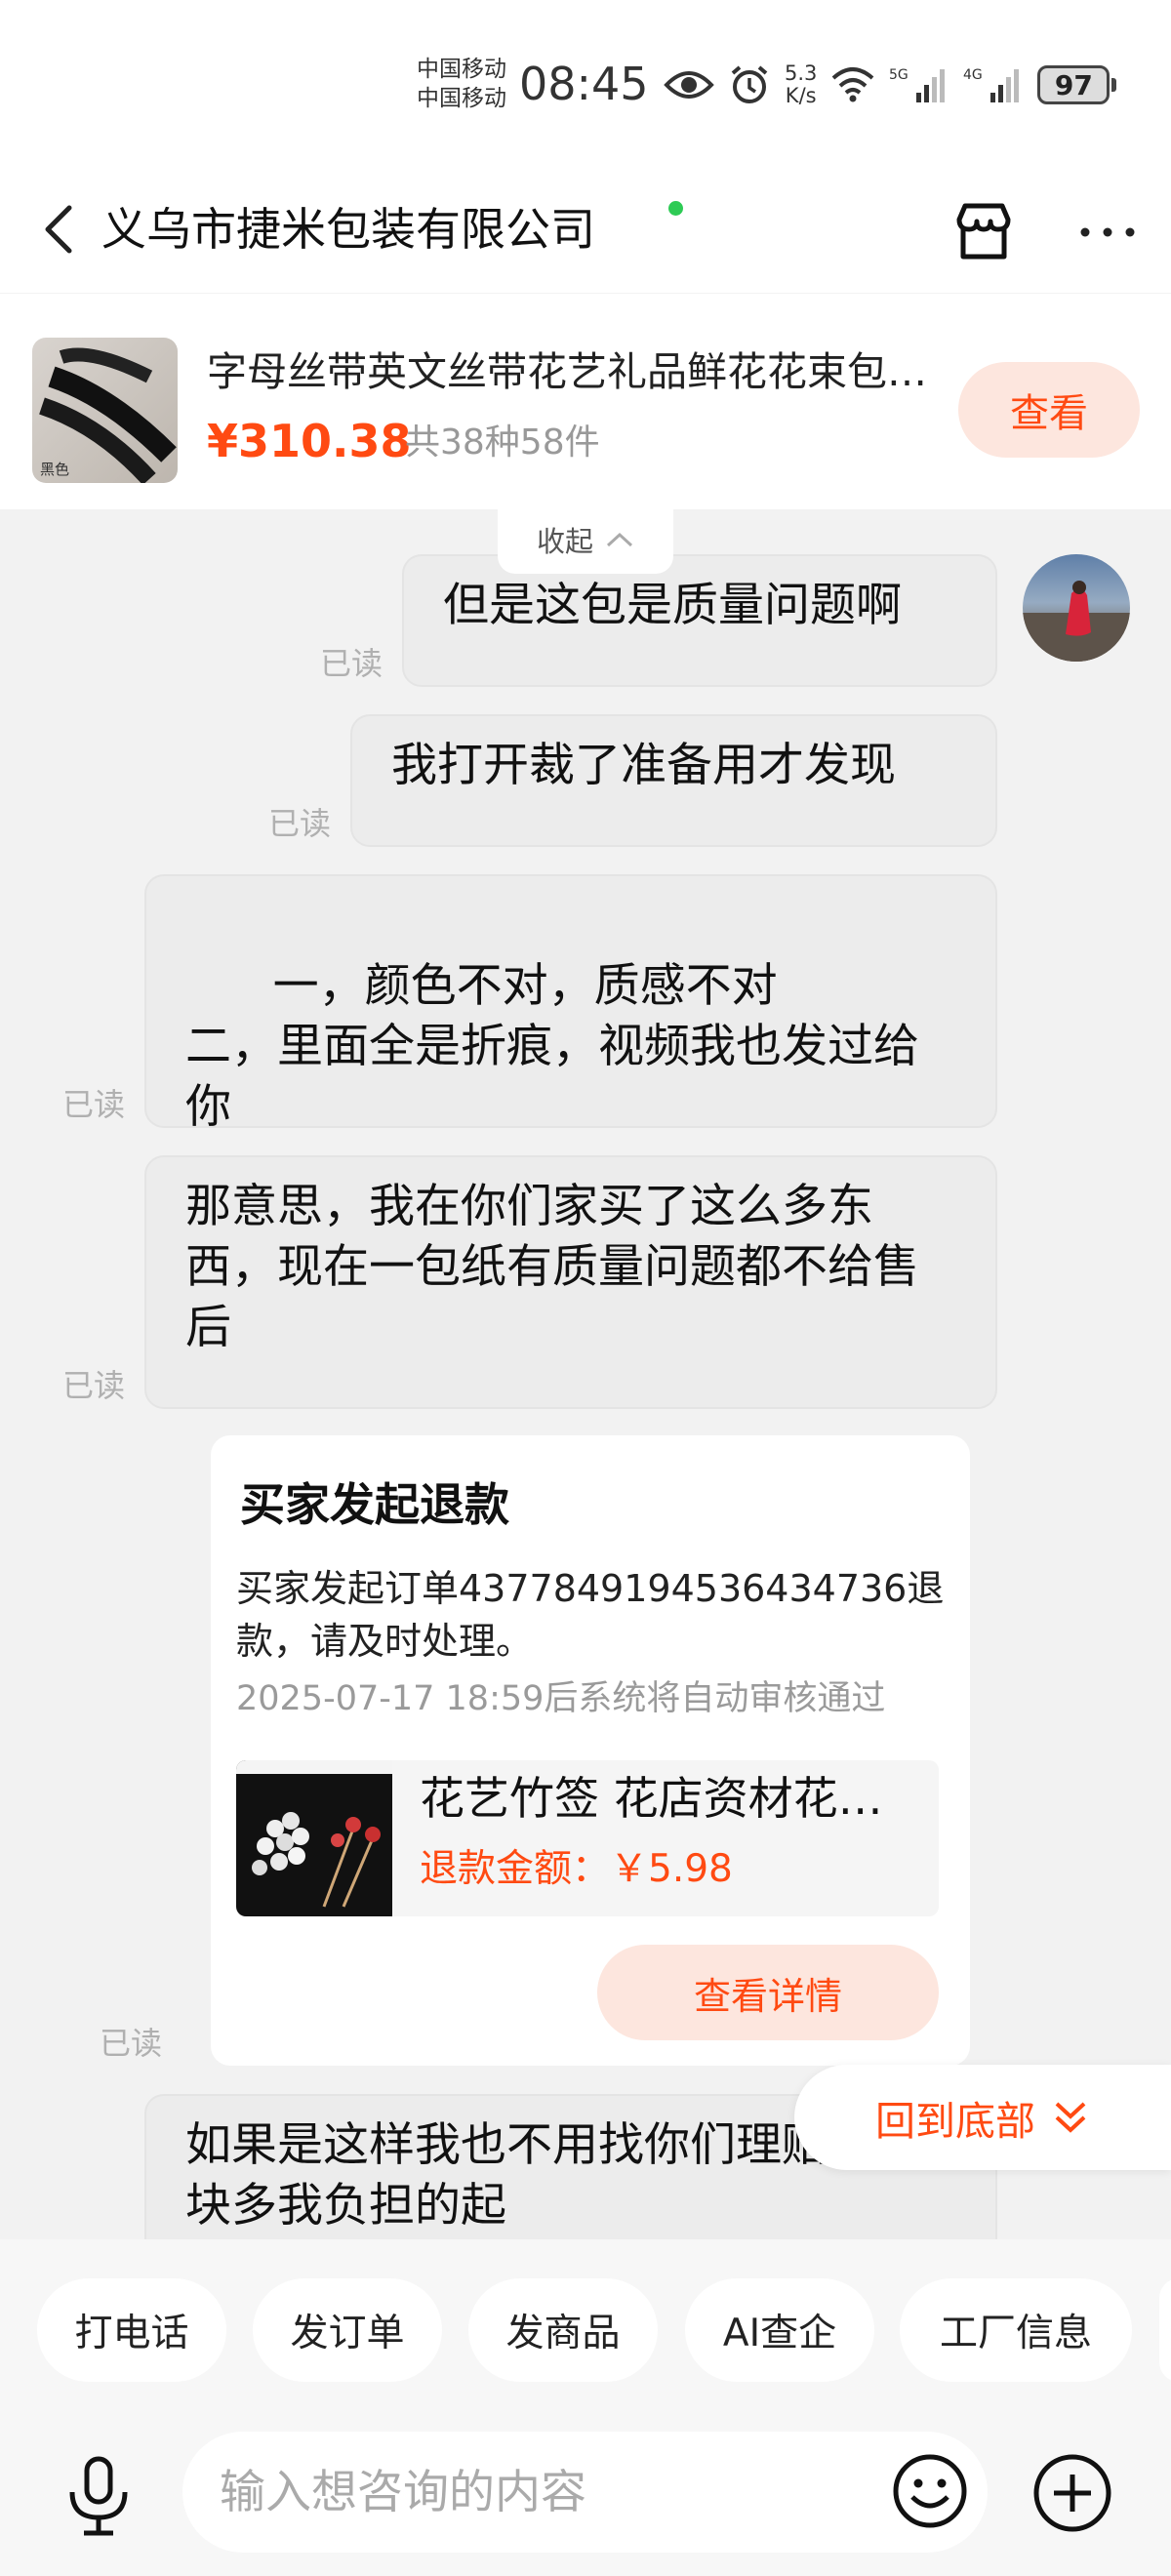  Describe the element at coordinates (564, 541) in the screenshot. I see `collapse-label: 收起` at that location.